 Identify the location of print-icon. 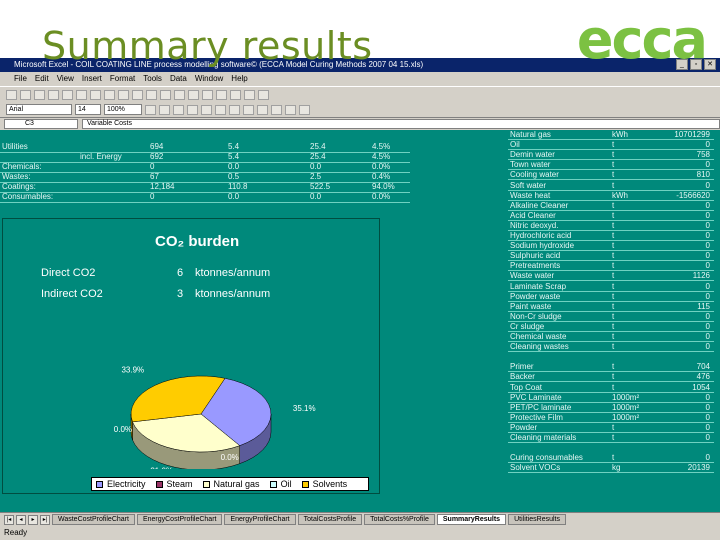
(53, 94).